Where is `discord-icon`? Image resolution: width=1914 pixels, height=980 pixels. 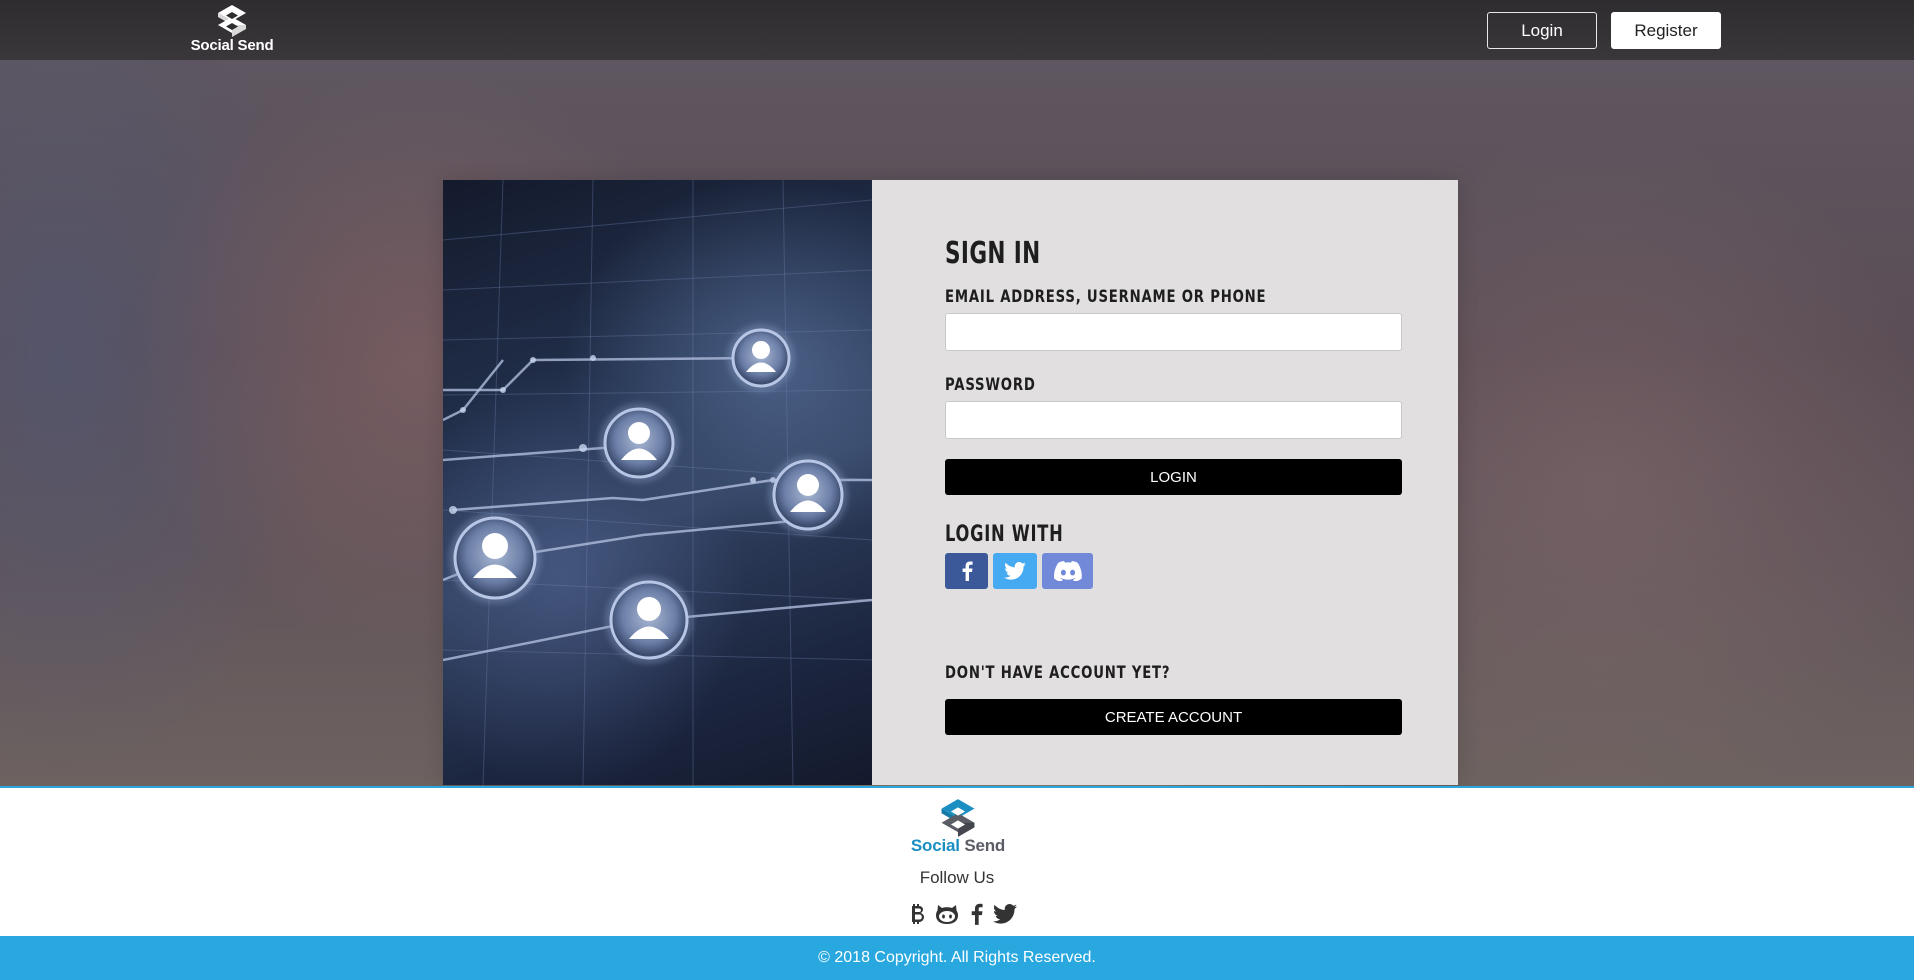 discord-icon is located at coordinates (1067, 571).